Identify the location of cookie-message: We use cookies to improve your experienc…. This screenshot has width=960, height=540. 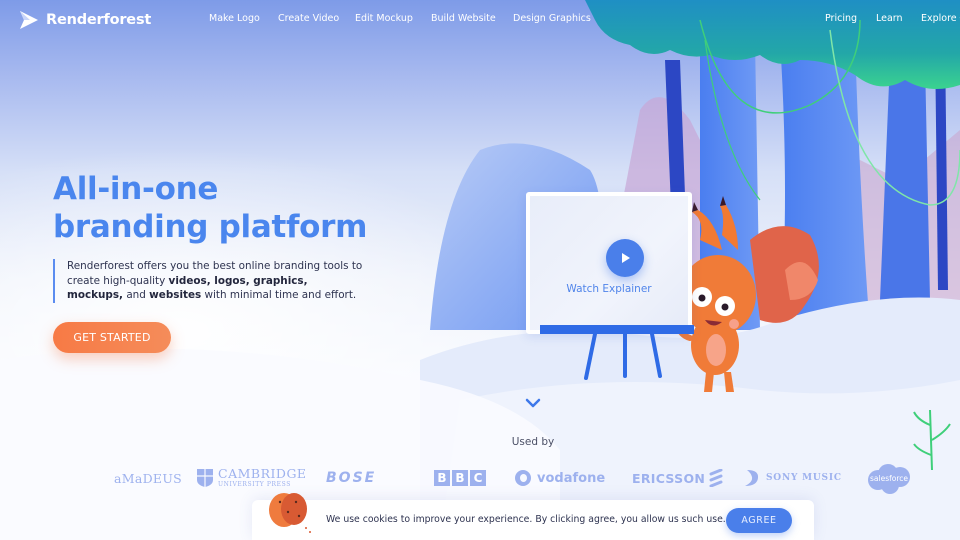
(526, 519).